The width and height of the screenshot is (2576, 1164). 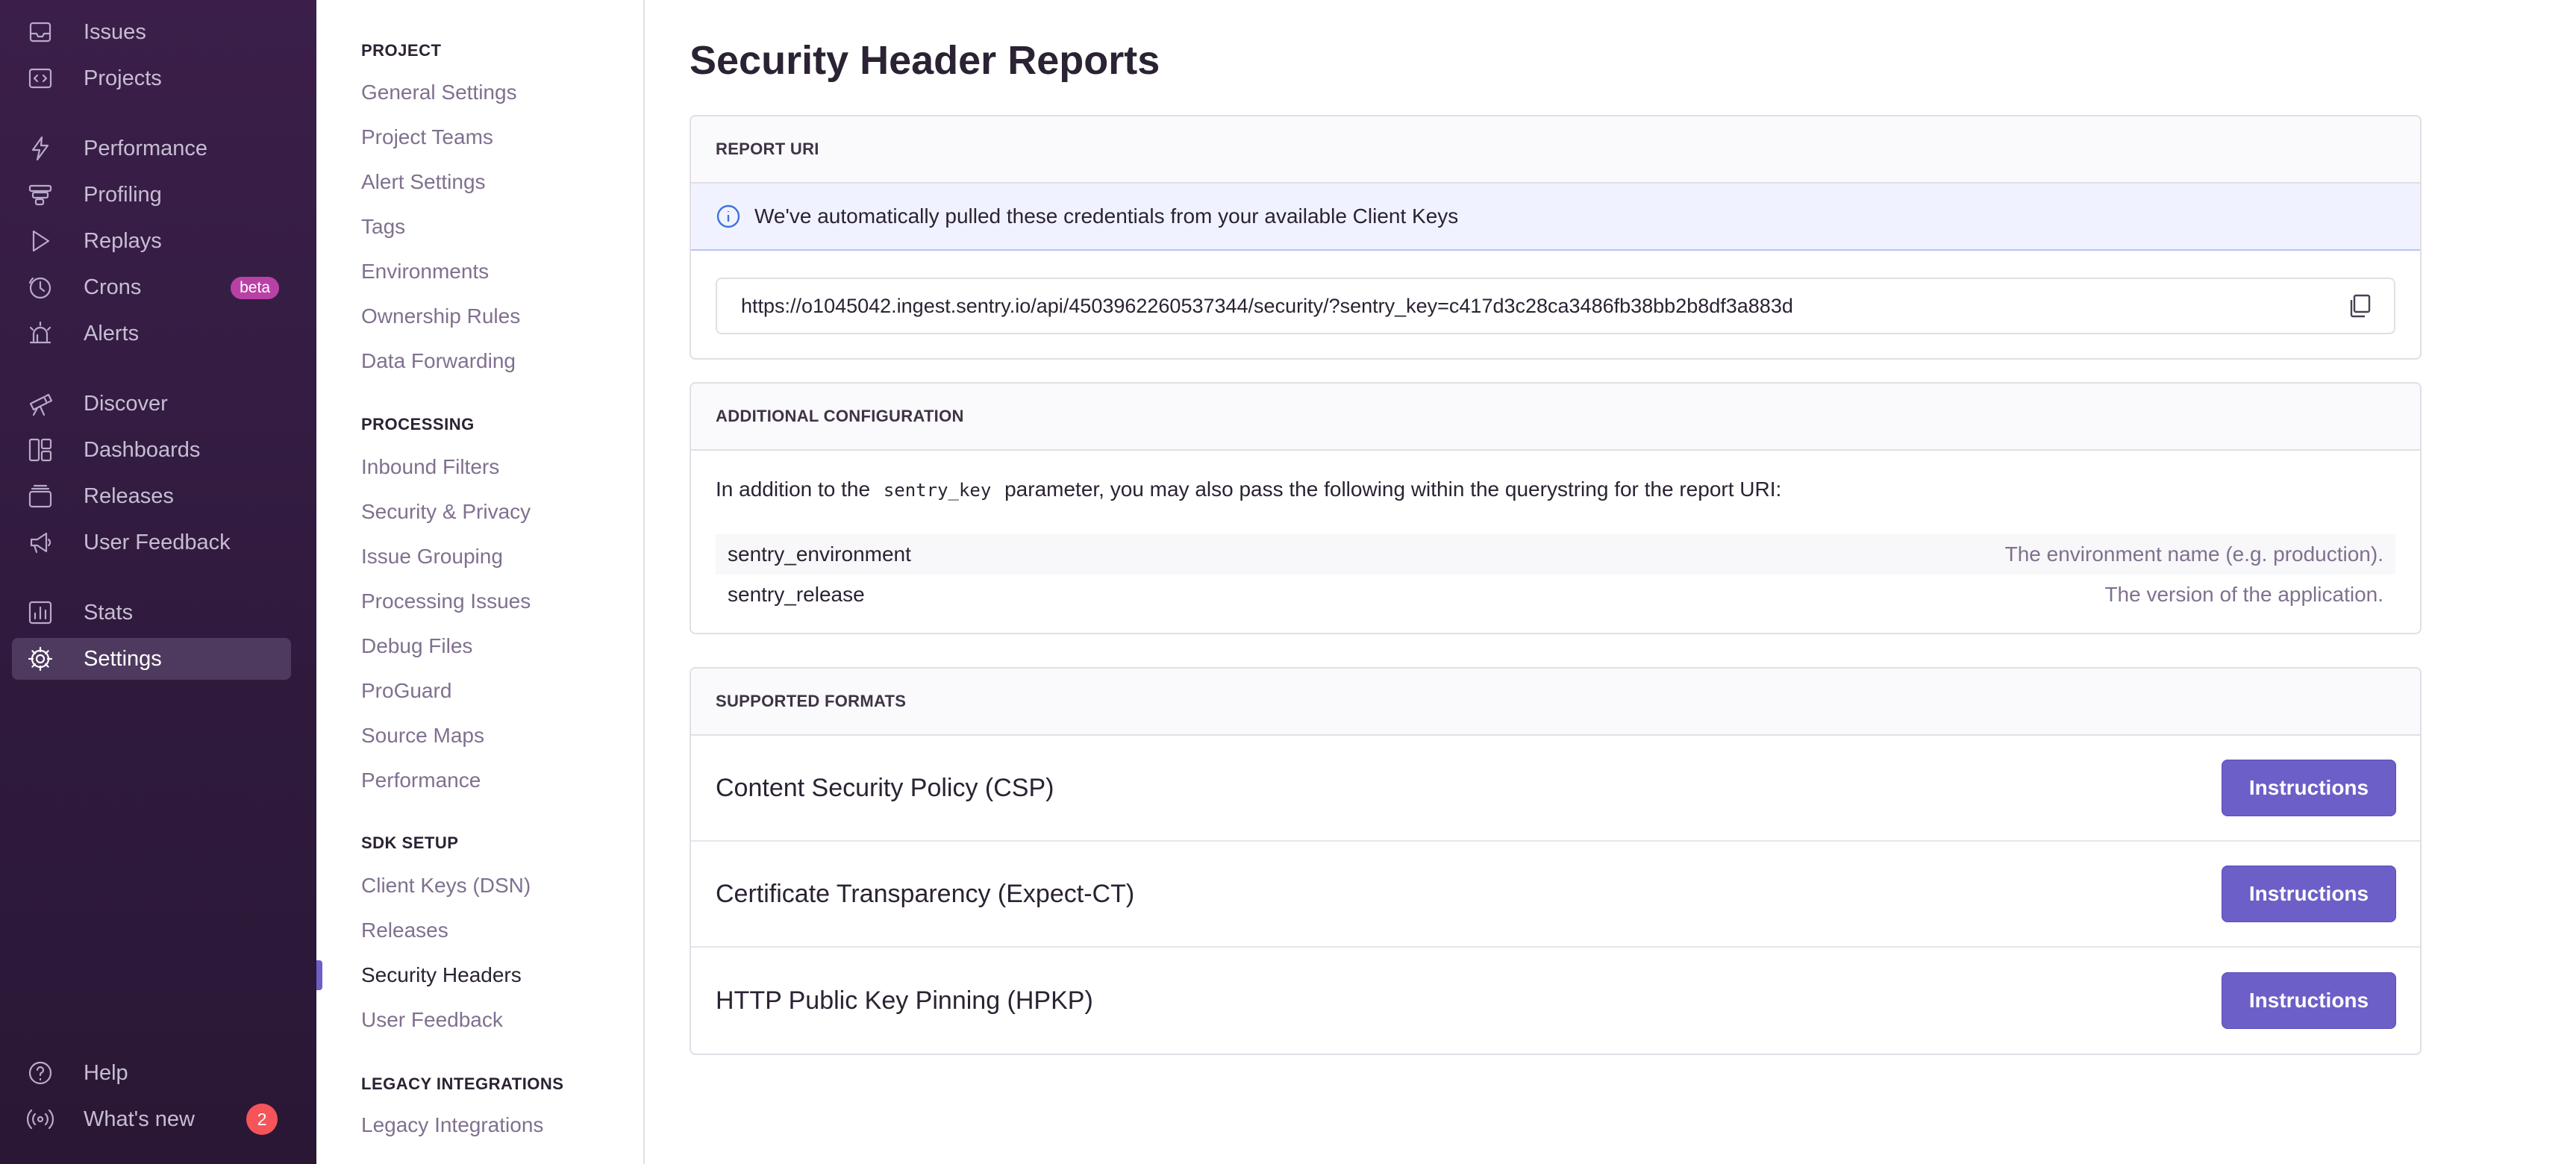 What do you see at coordinates (151, 1073) in the screenshot?
I see `sidebar-item-help: Help` at bounding box center [151, 1073].